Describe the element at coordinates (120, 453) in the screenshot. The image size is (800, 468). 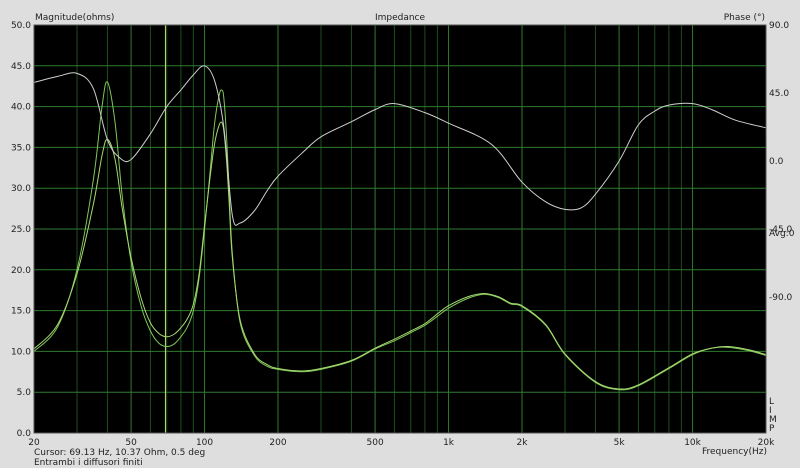
I see `cursor-readout: Cursor: 69.13 Hz, 10.37 Ohm, 0.5 deg` at that location.